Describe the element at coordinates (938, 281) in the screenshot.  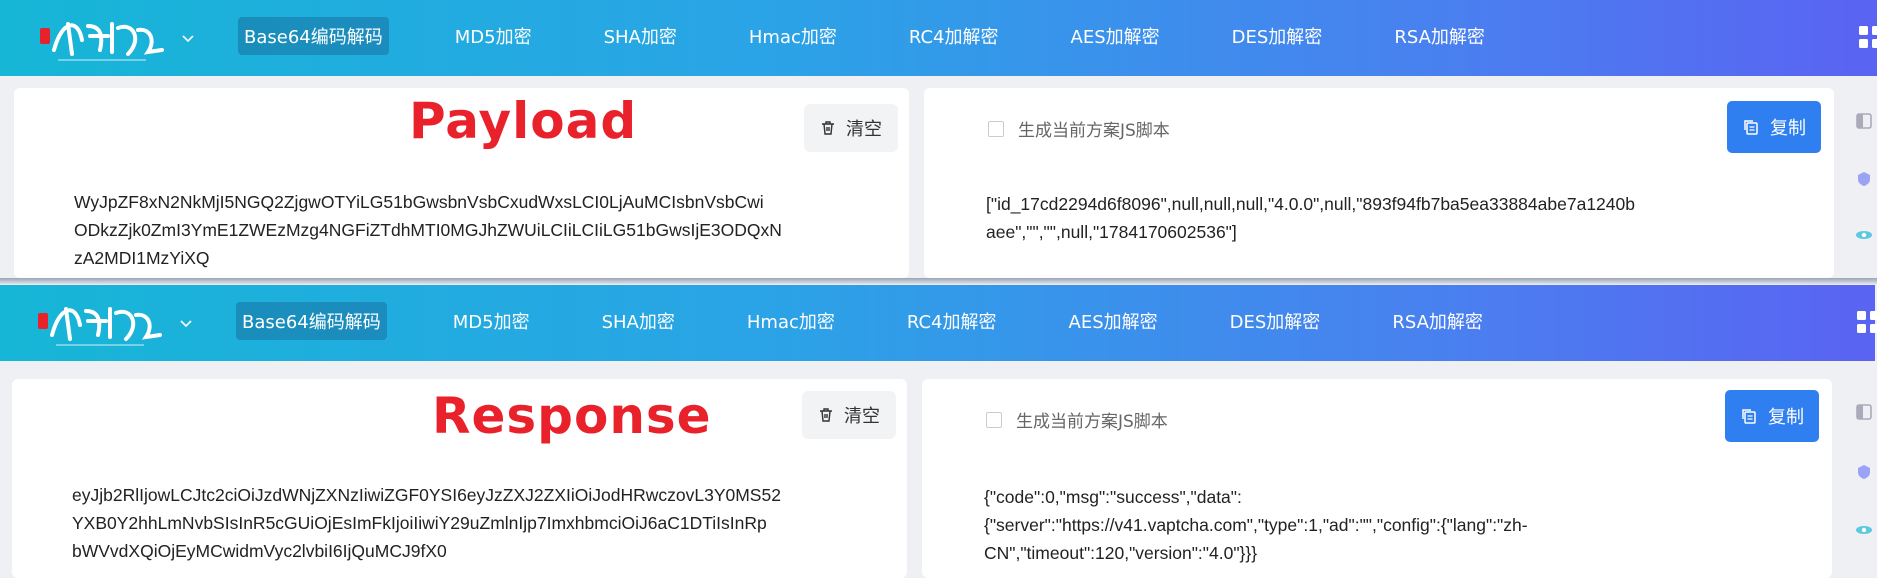
I see `screenshot-divider` at that location.